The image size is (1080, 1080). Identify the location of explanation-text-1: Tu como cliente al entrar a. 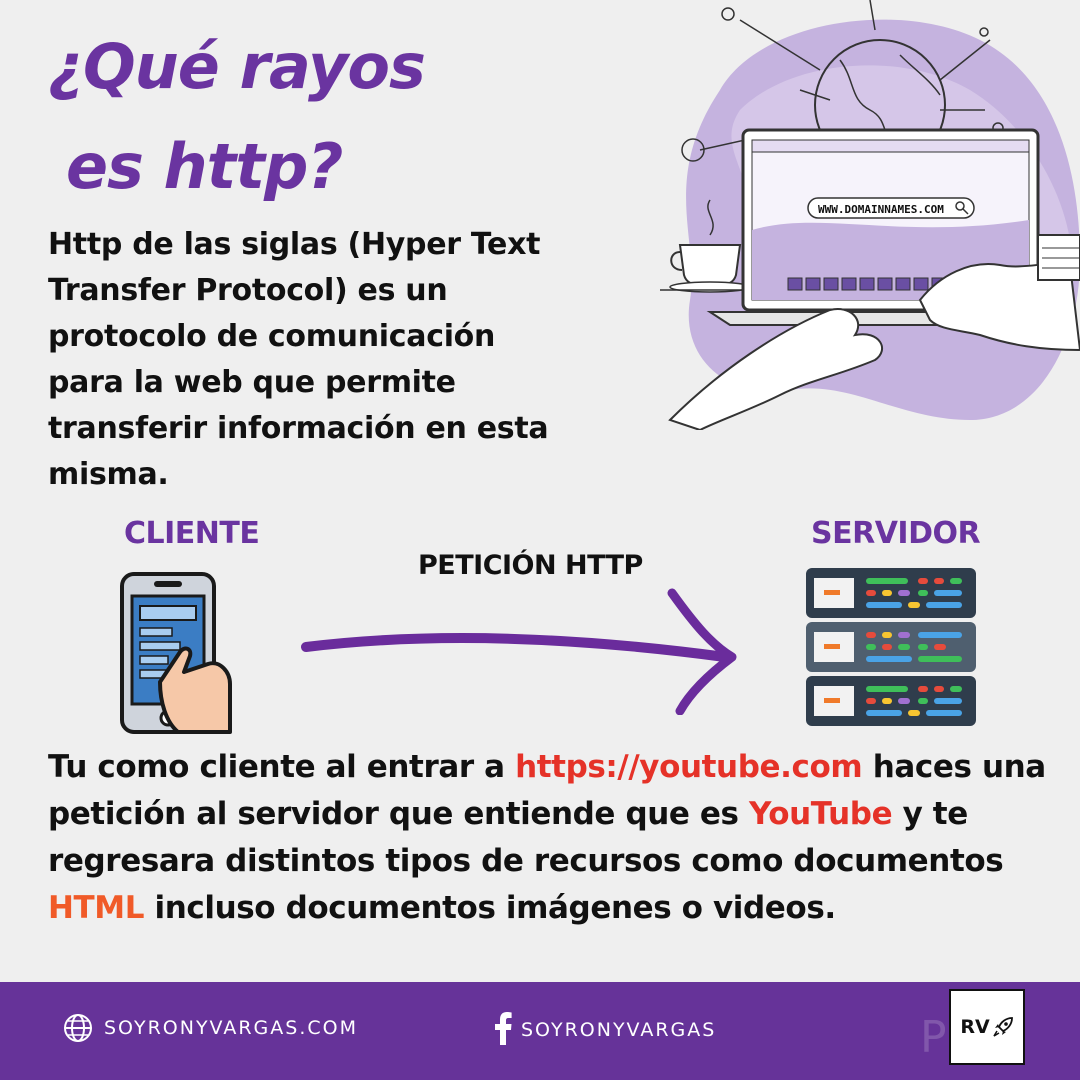
(282, 767).